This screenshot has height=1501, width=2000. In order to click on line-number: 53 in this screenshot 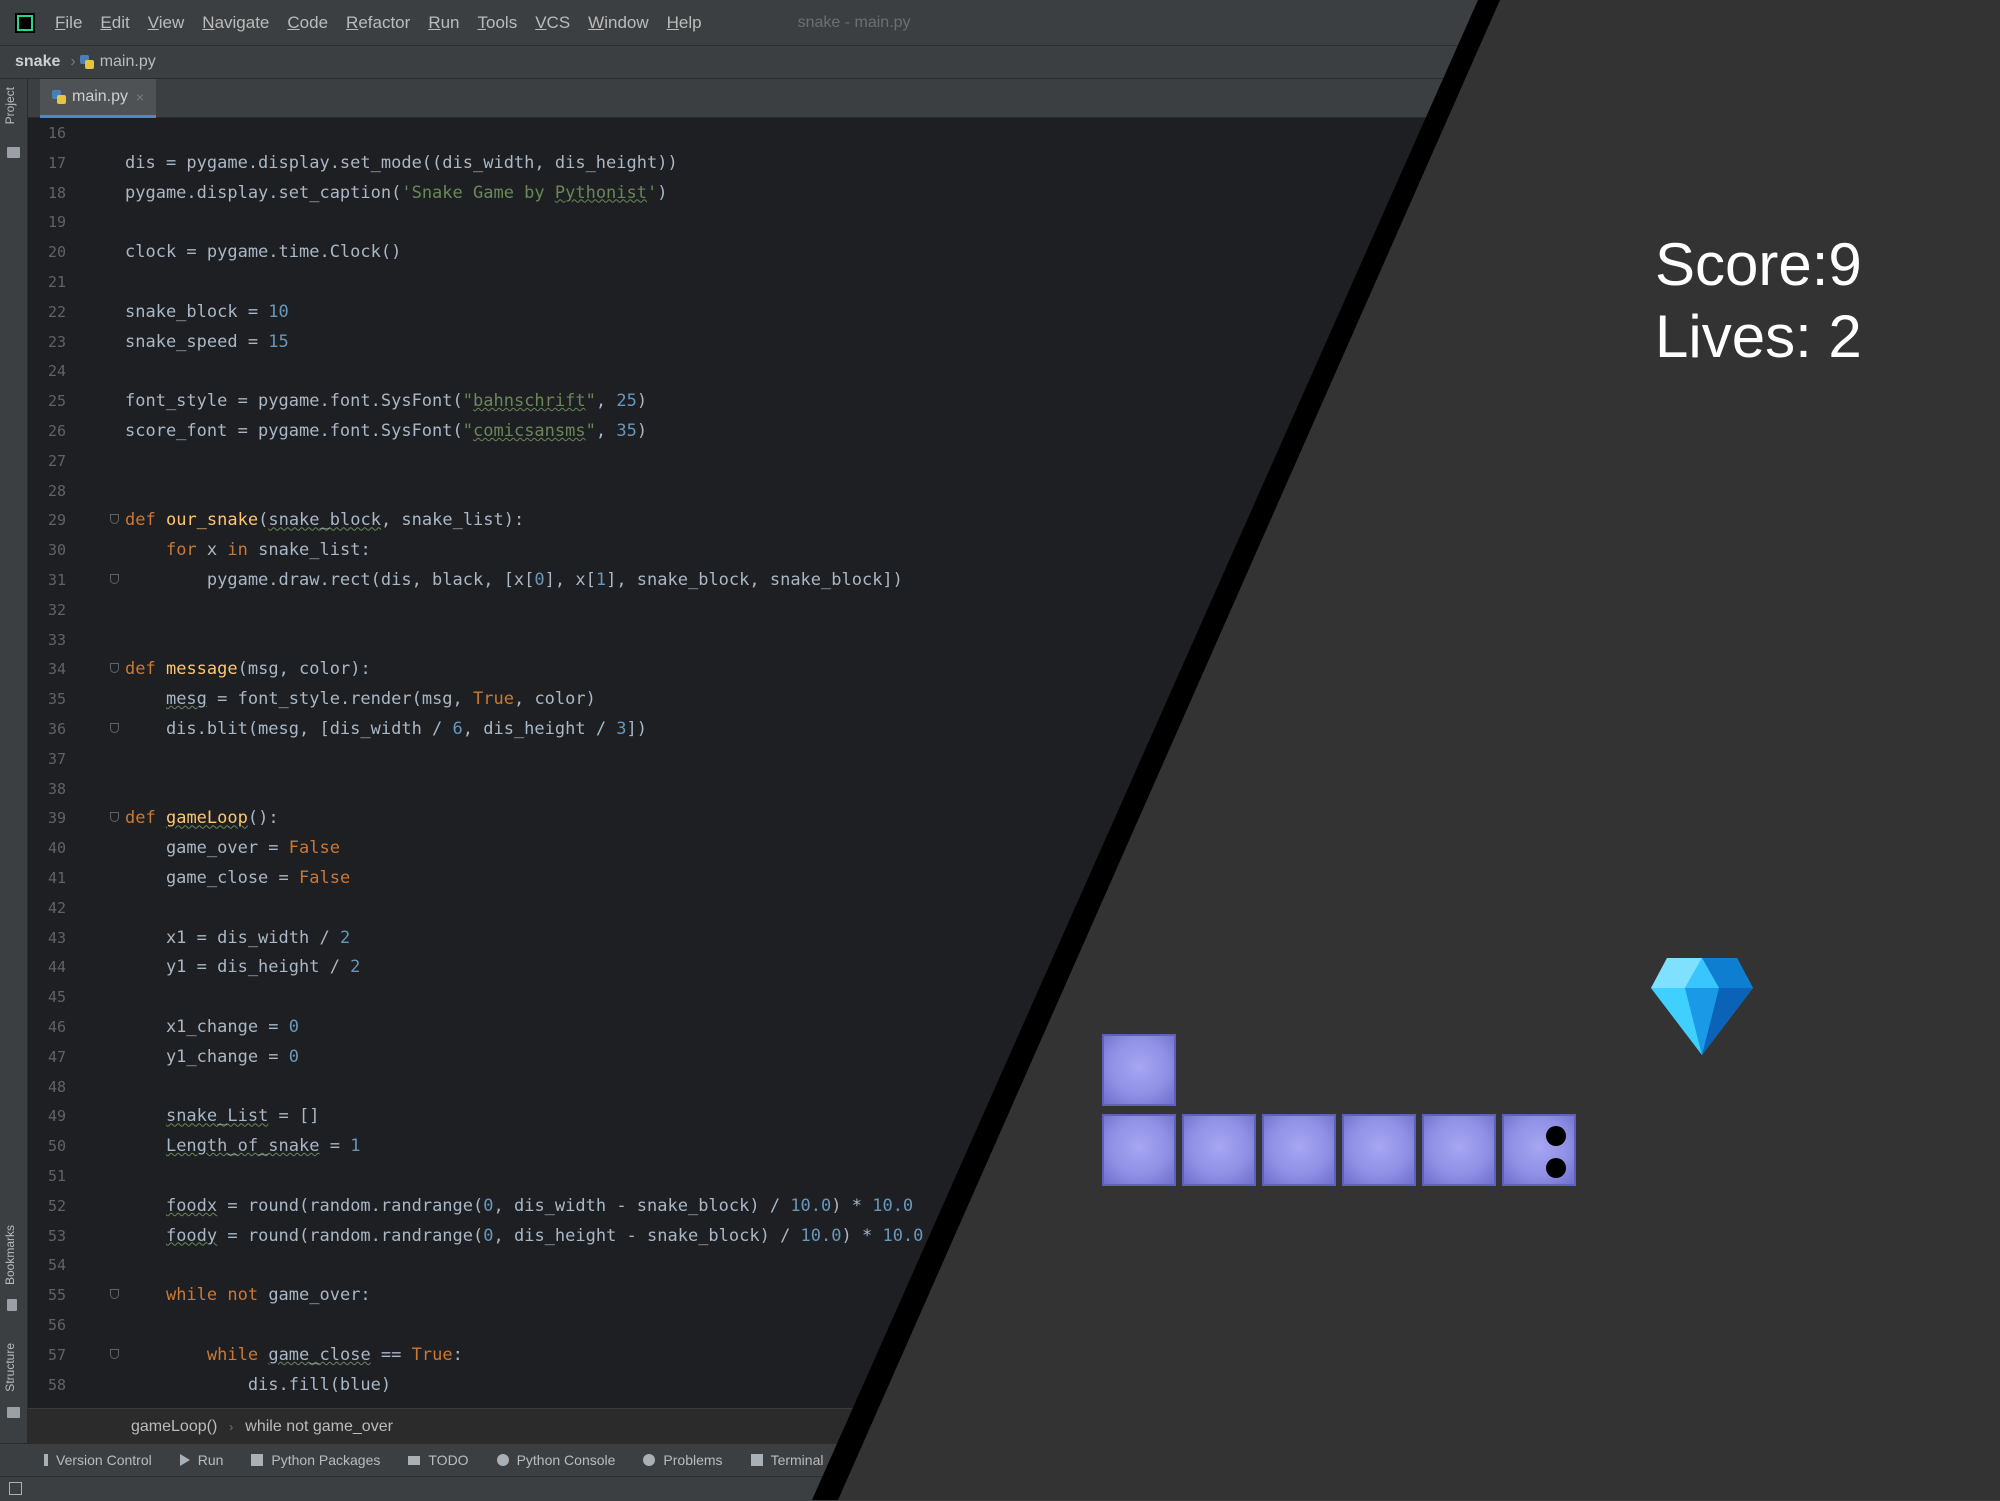, I will do `click(56, 1235)`.